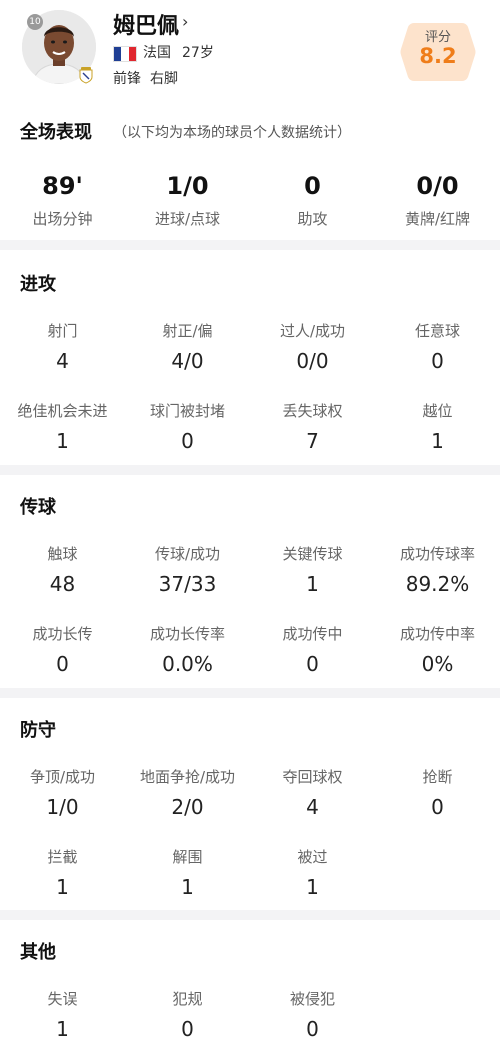 This screenshot has width=500, height=1053. I want to click on passing-title: 传球, so click(38, 507).